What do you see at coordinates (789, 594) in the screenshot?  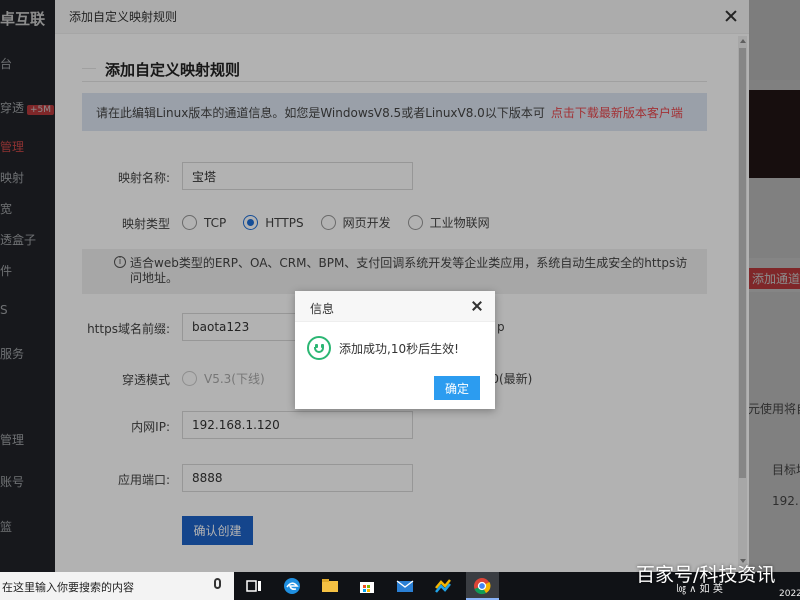 I see `clock-year: 2022` at bounding box center [789, 594].